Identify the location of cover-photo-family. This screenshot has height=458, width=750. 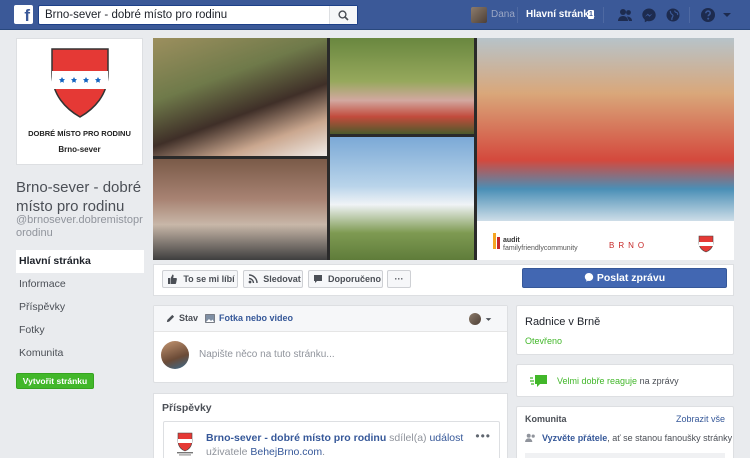
(240, 97).